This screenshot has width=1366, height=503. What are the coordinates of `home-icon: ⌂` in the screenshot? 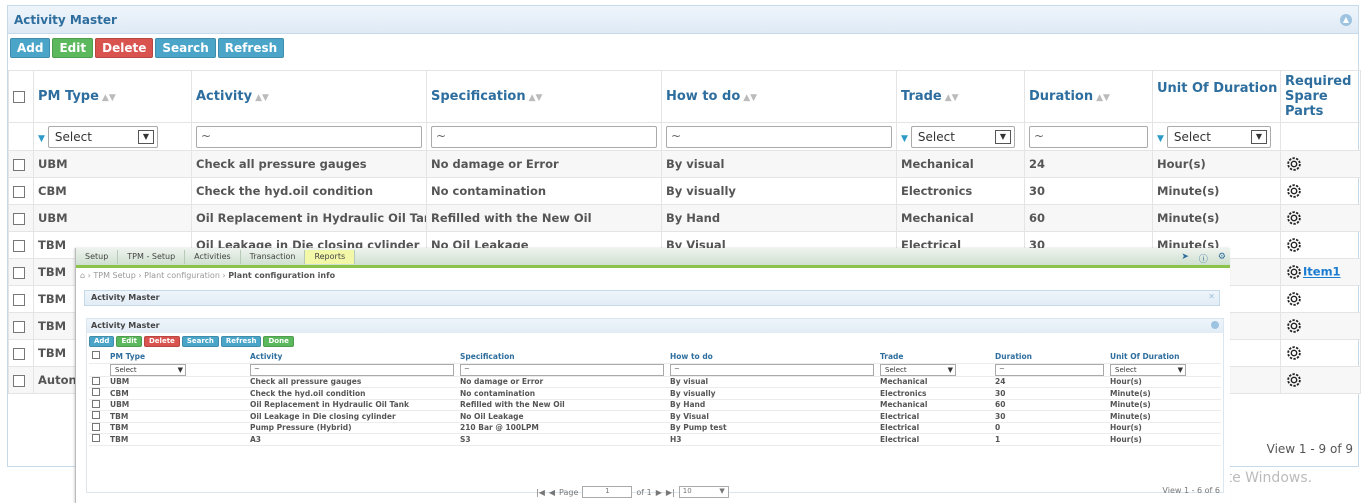 It's located at (82, 275).